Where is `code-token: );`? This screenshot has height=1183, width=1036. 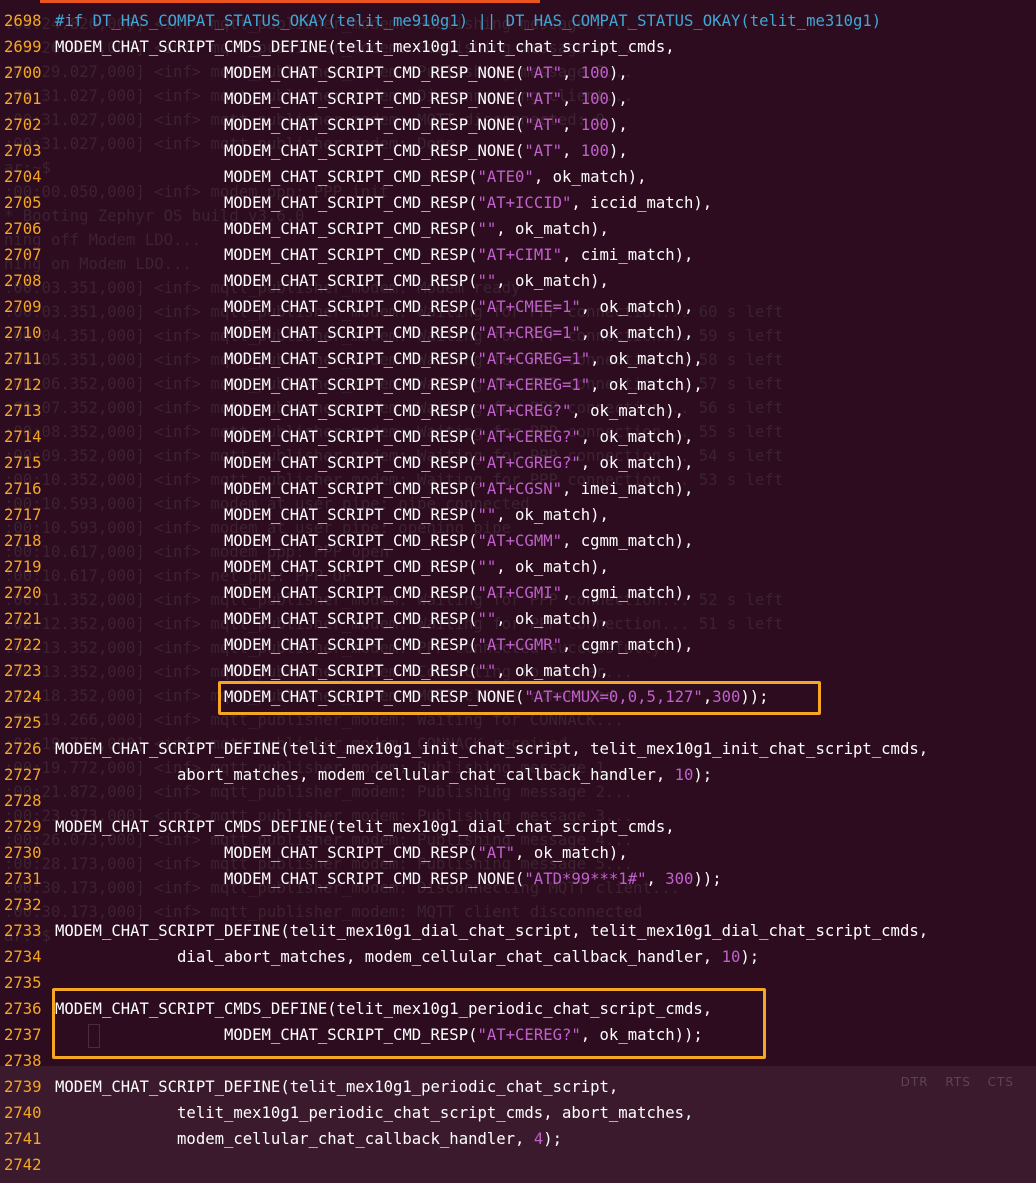
code-token: ); is located at coordinates (703, 775).